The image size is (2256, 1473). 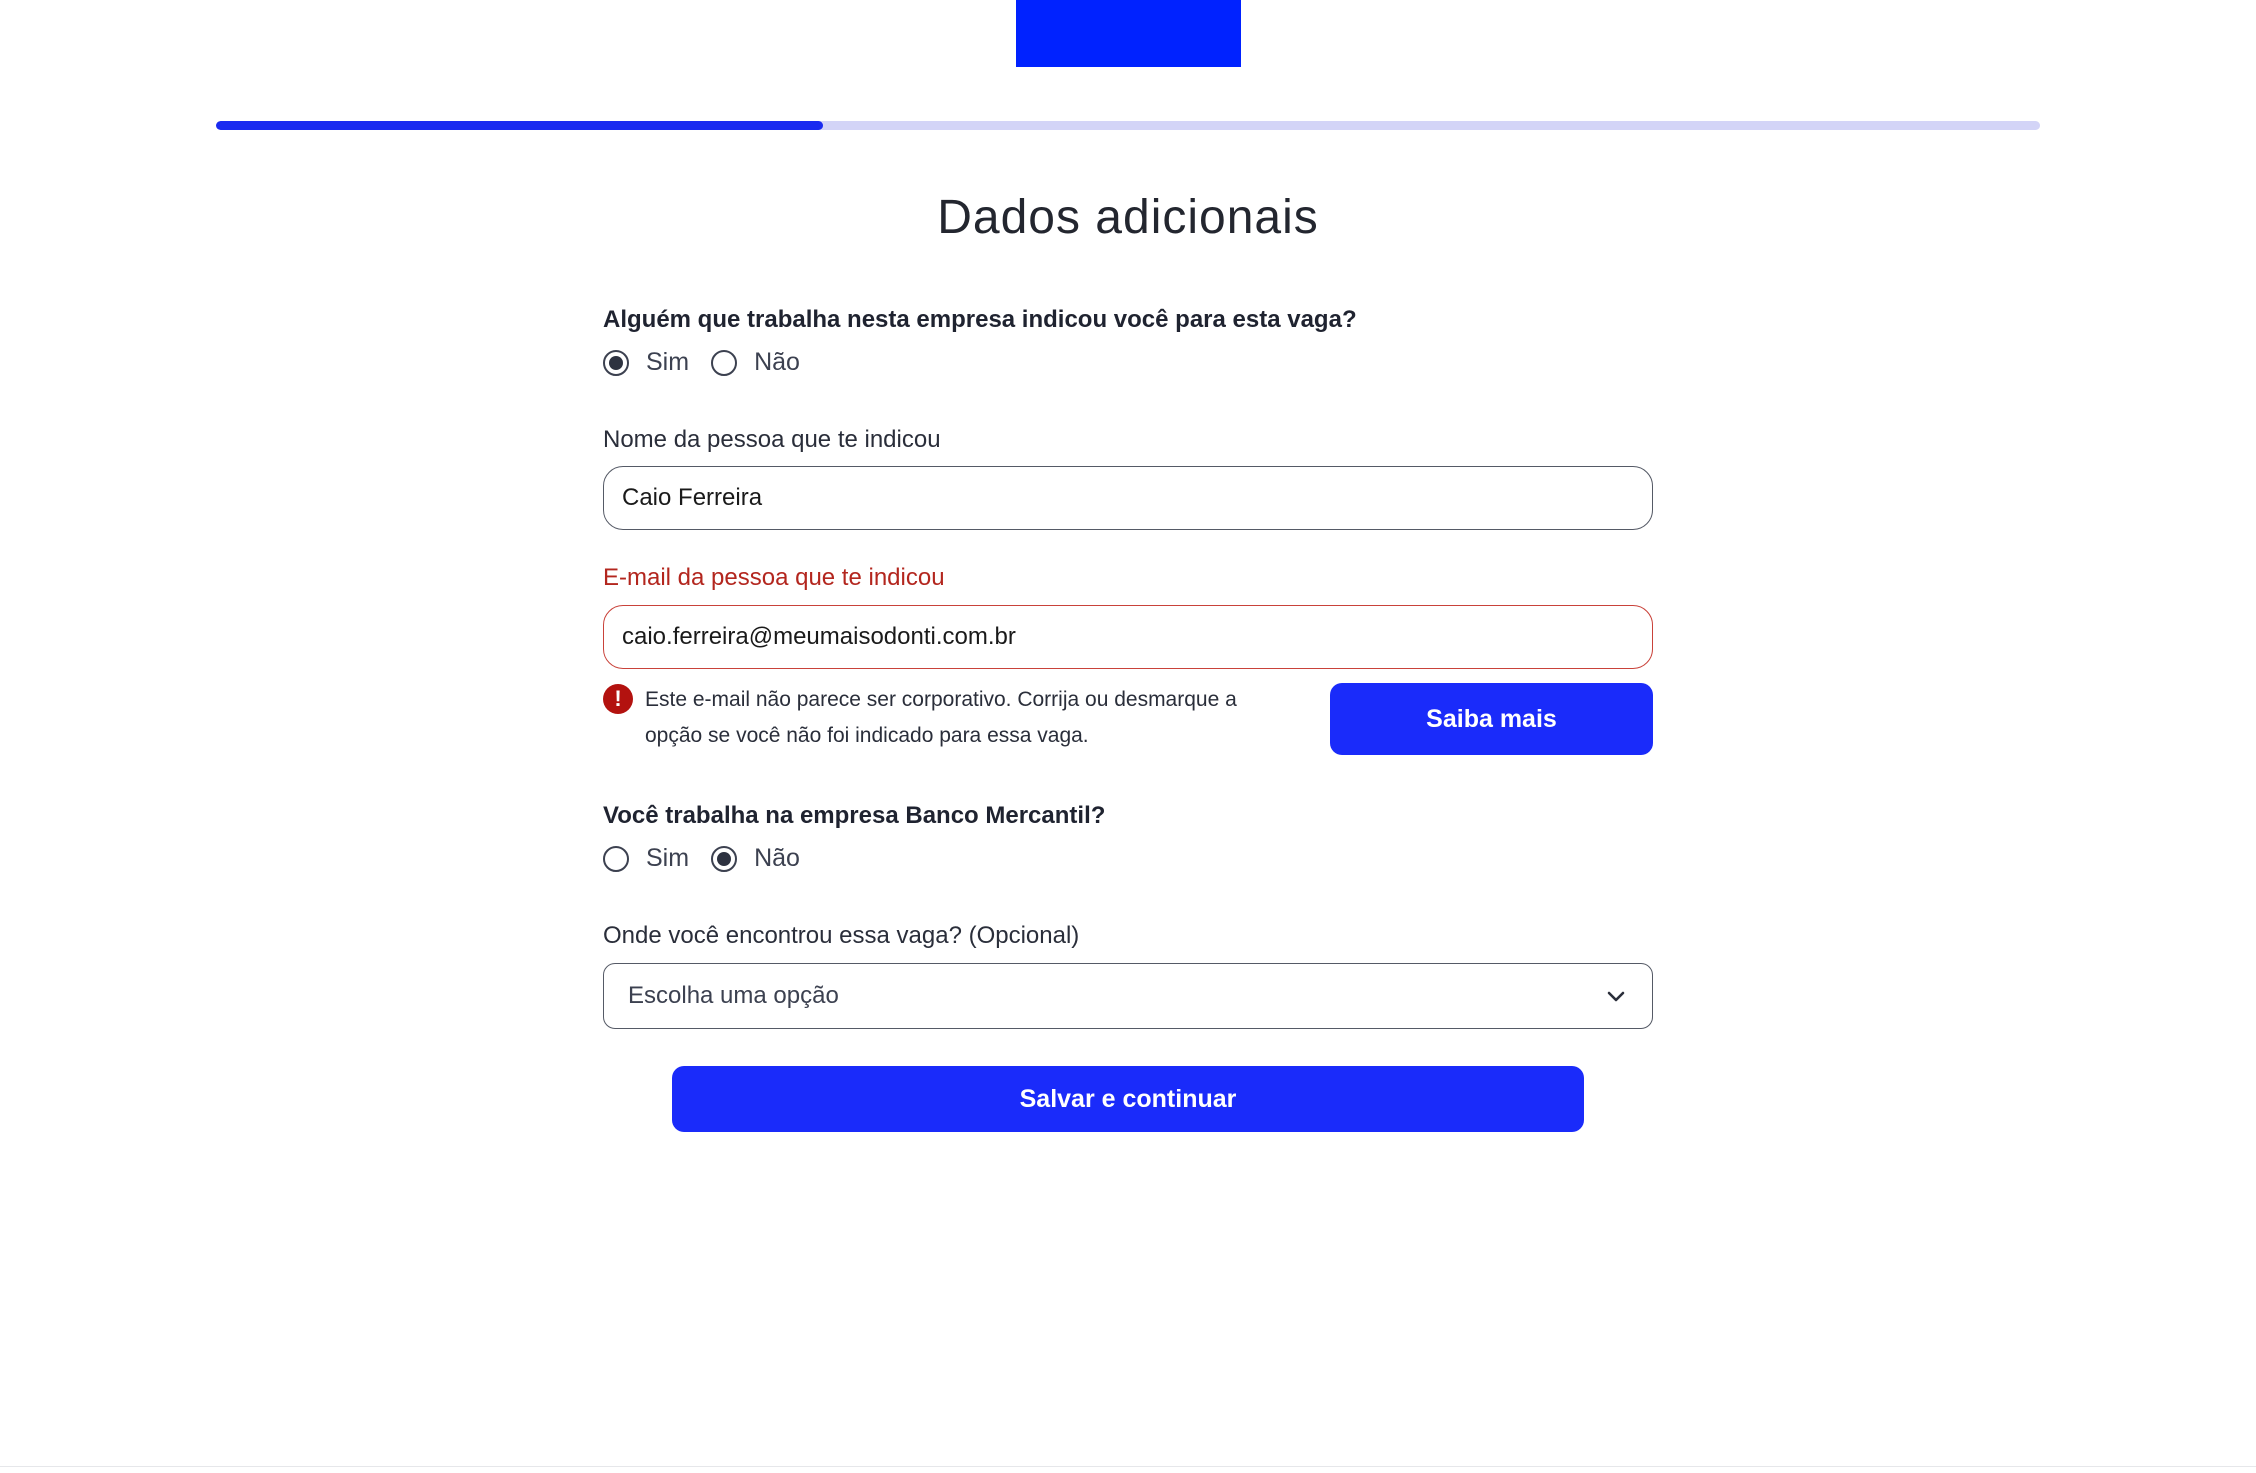 What do you see at coordinates (520, 125) in the screenshot?
I see `progress-bar-fill` at bounding box center [520, 125].